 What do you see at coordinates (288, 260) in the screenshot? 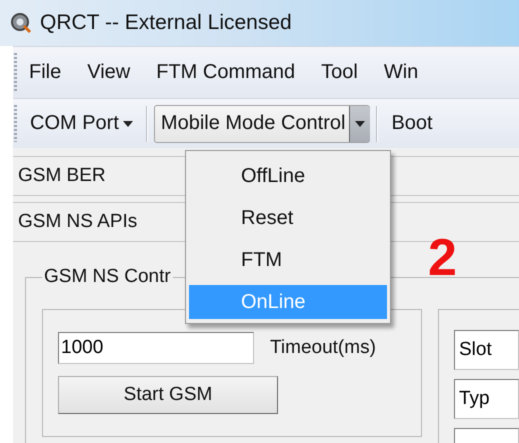
I see `menu-option: FTM` at bounding box center [288, 260].